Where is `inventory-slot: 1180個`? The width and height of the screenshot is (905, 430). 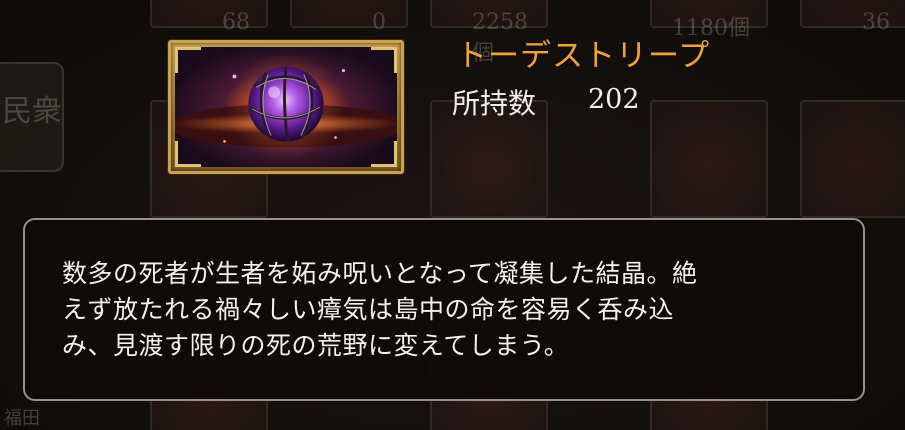
inventory-slot: 1180個 is located at coordinates (709, 20).